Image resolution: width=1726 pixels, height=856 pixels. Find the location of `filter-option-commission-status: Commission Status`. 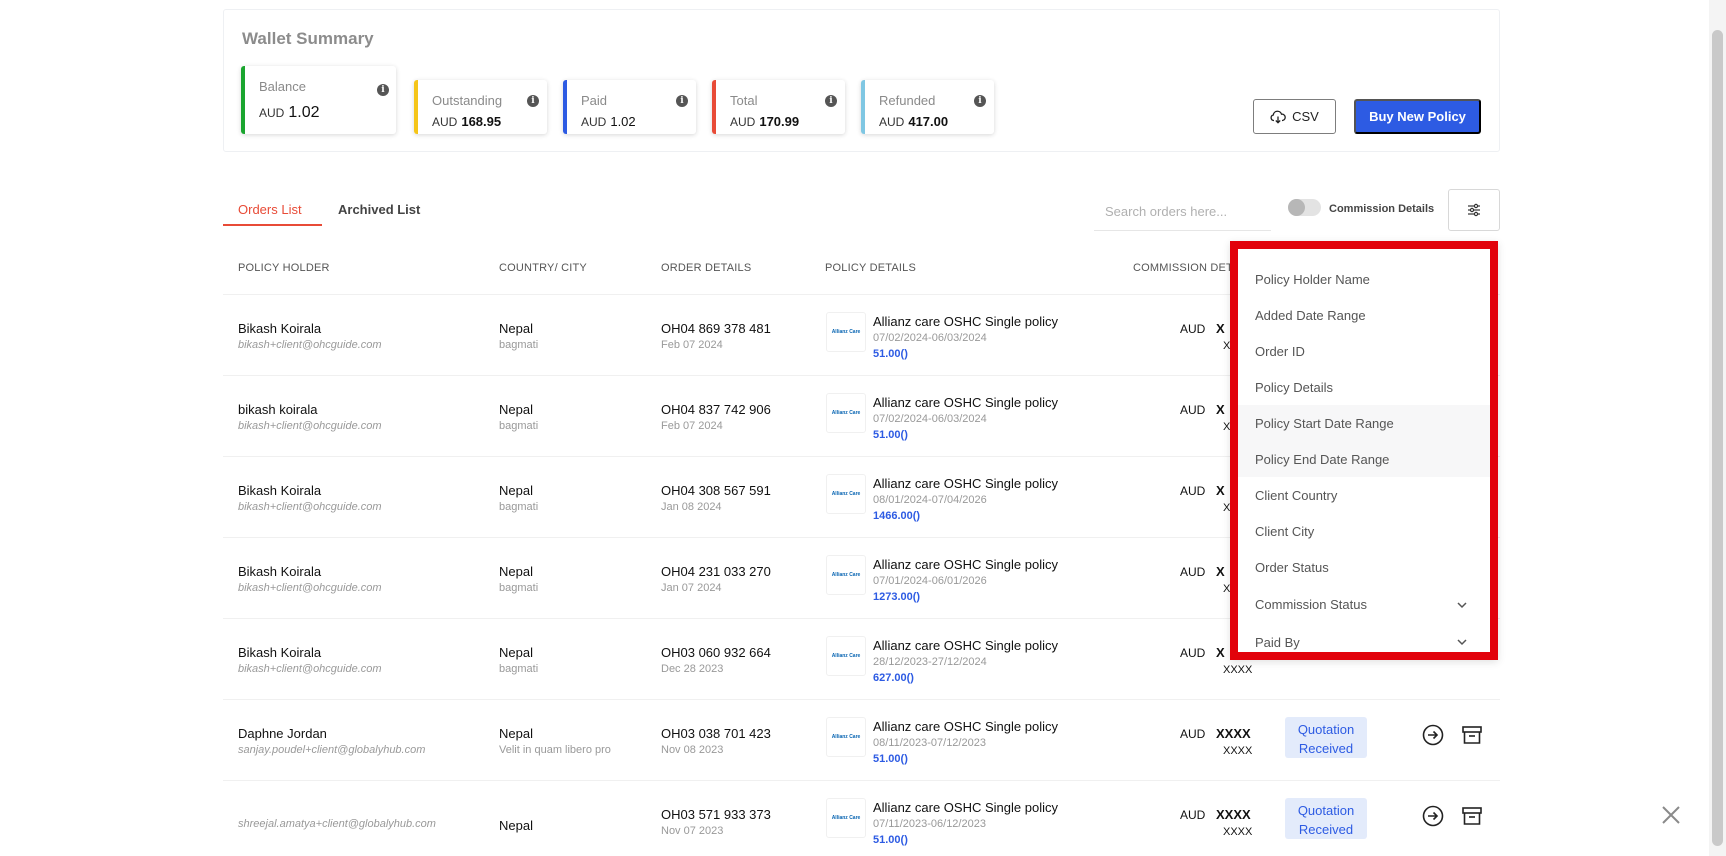

filter-option-commission-status: Commission Status is located at coordinates (1364, 605).